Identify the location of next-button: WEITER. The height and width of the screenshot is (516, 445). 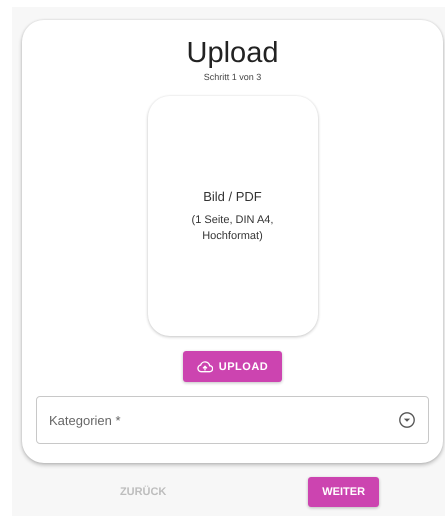
(344, 492).